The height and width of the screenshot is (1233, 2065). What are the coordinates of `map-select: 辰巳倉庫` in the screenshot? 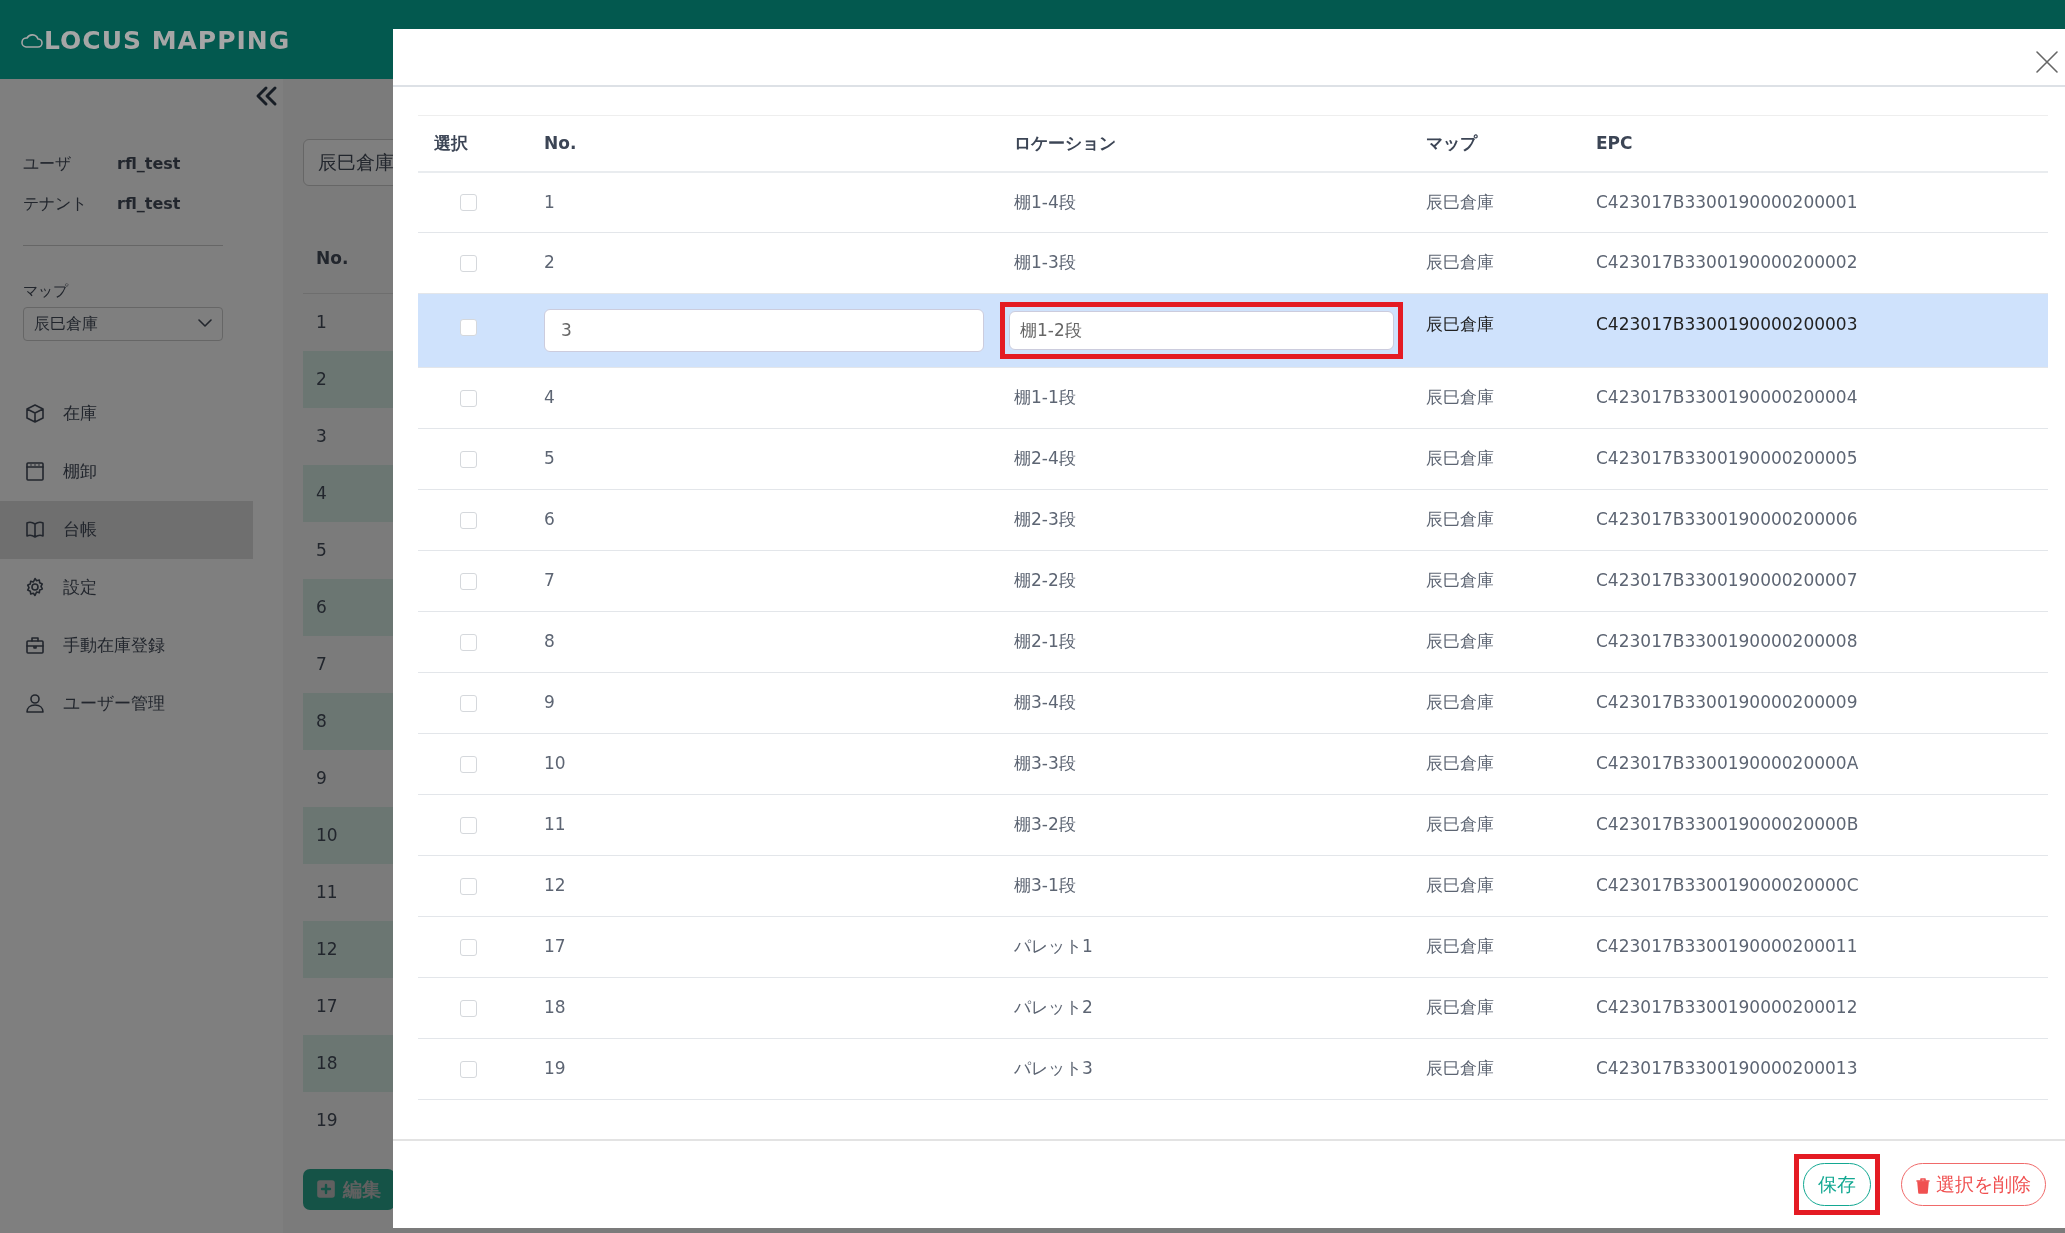 It's located at (123, 323).